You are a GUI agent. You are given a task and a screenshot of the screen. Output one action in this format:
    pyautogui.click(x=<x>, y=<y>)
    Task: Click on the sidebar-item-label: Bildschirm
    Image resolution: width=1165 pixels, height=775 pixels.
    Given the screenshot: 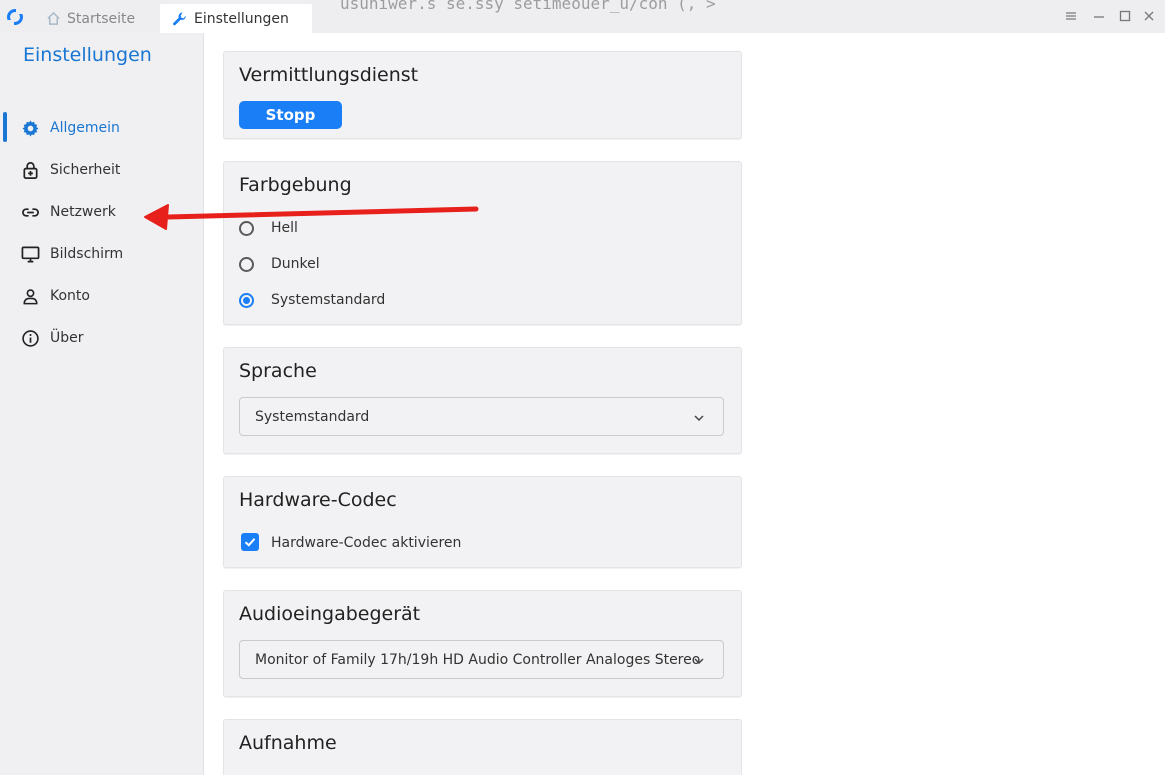 What is the action you would take?
    pyautogui.click(x=87, y=254)
    